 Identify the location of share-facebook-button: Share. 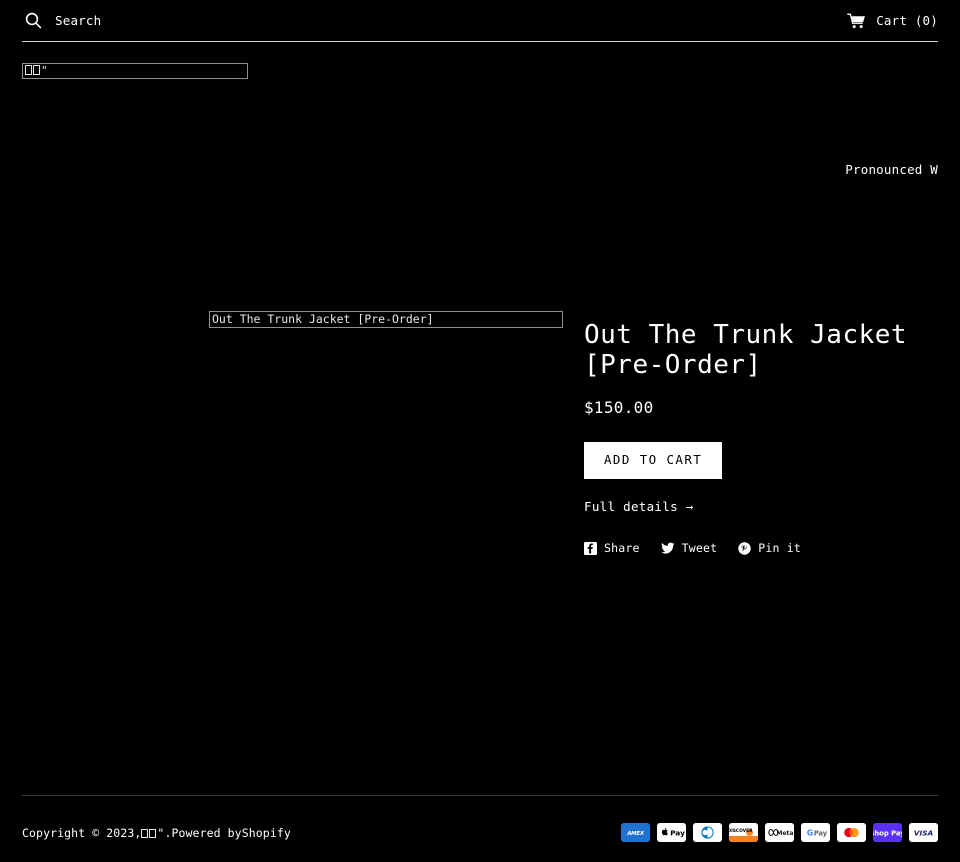
(612, 548).